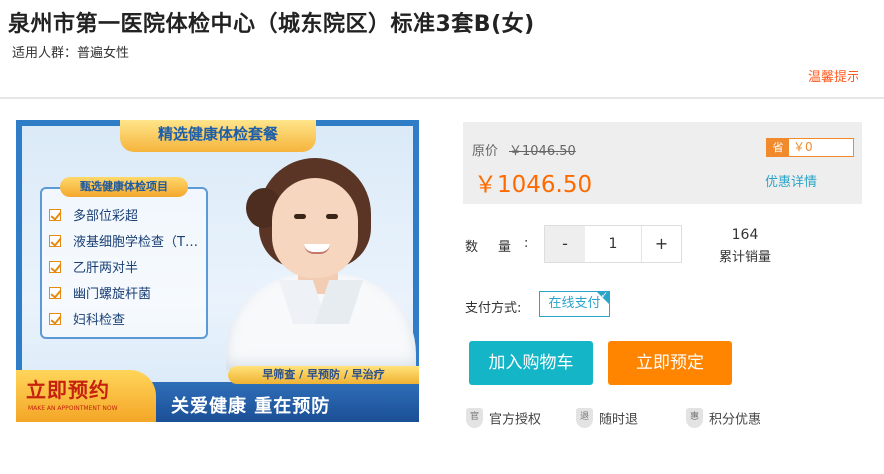 The image size is (884, 474). What do you see at coordinates (542, 151) in the screenshot?
I see `original-price: ￥1046.50` at bounding box center [542, 151].